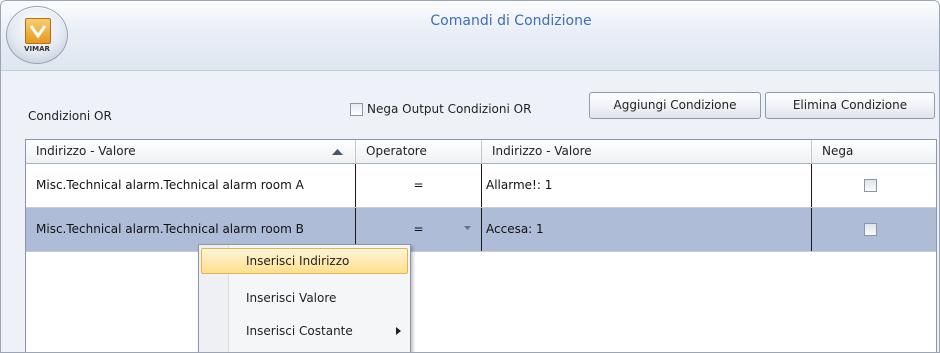 Image resolution: width=940 pixels, height=353 pixels. I want to click on negate-output-toggle: Nega Output Condizioni OR, so click(440, 109).